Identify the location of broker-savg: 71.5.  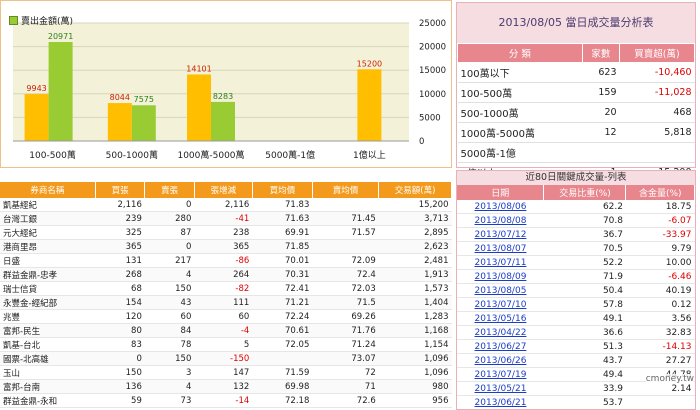
(345, 302).